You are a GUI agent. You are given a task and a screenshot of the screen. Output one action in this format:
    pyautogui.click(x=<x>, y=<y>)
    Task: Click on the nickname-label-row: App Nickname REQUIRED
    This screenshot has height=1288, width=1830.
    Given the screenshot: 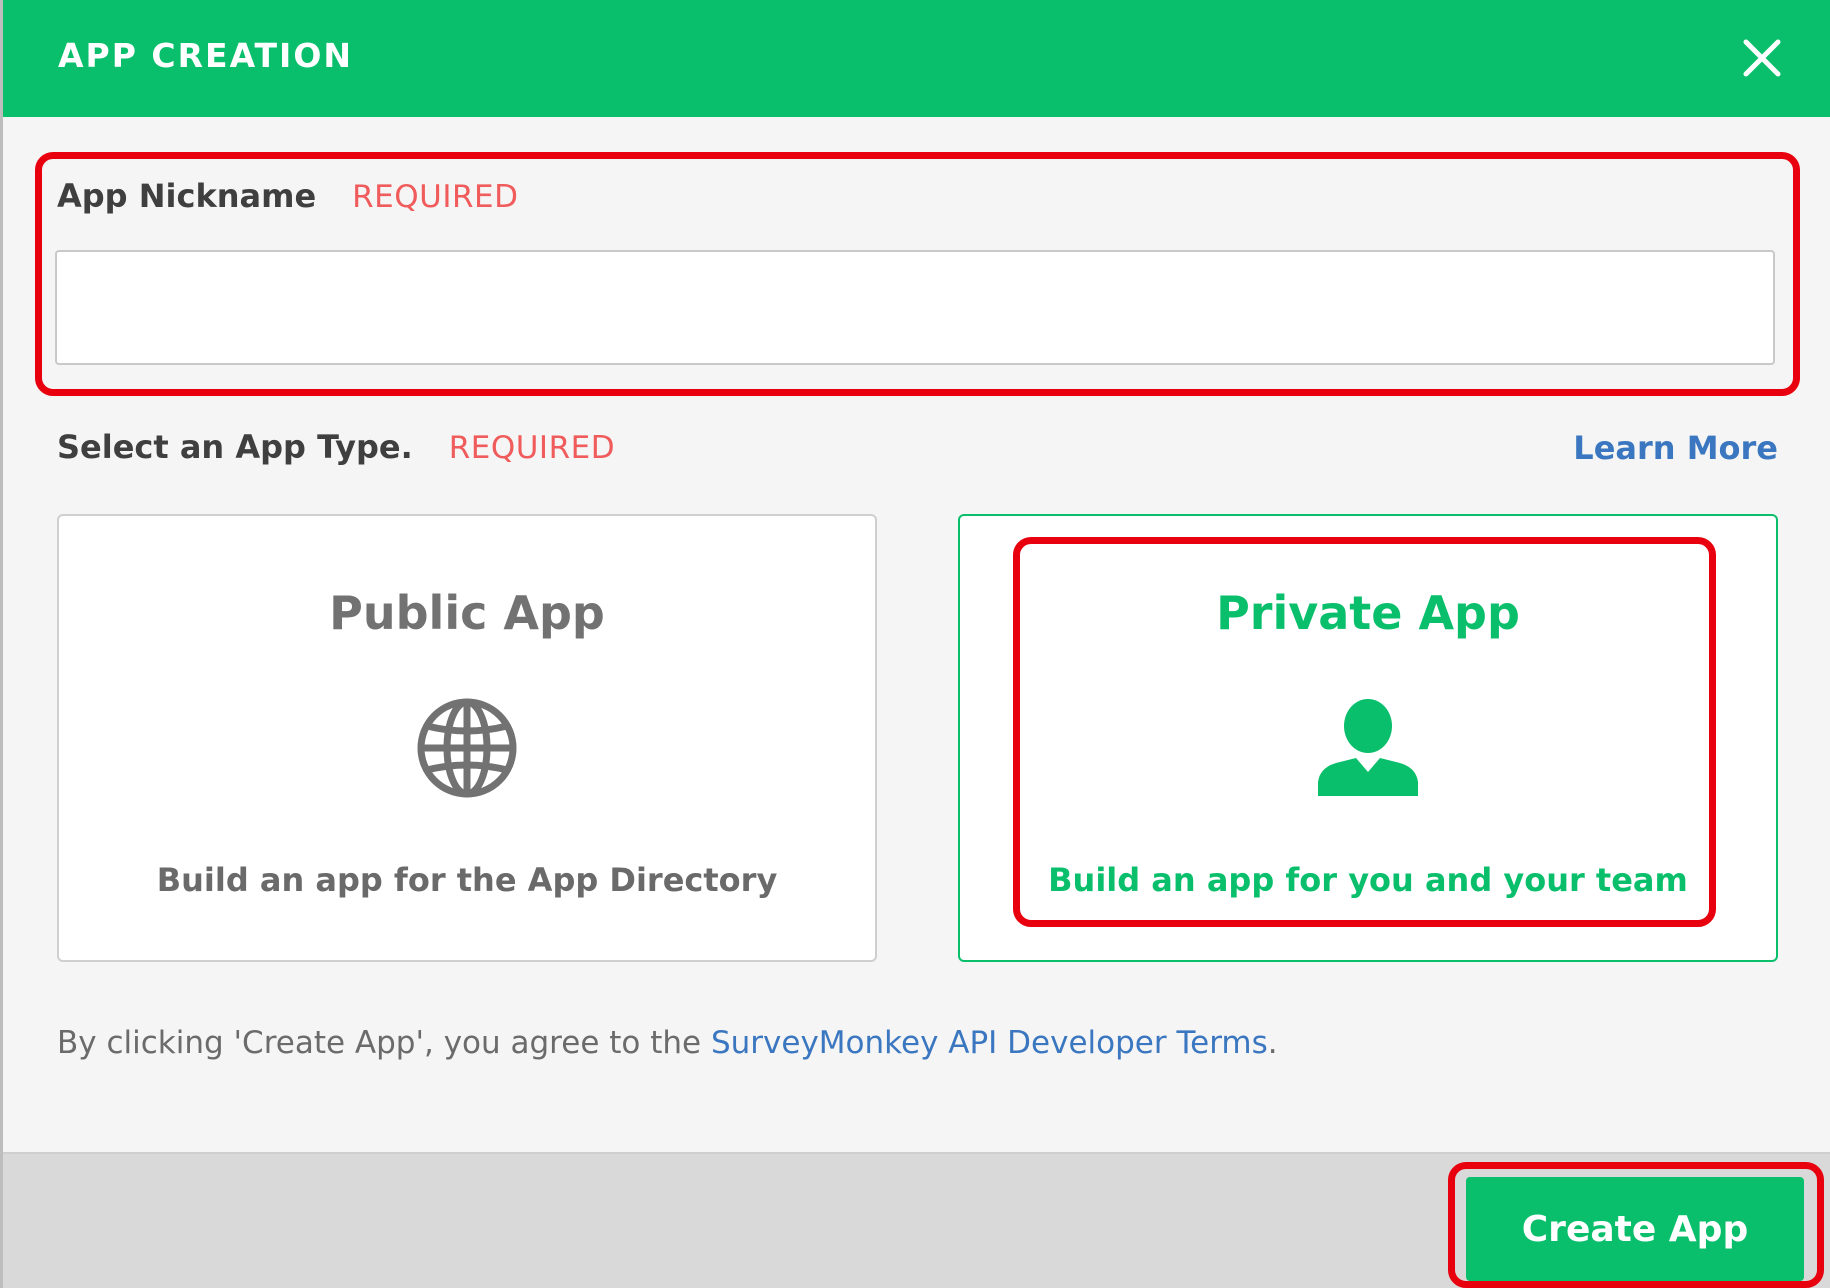 What is the action you would take?
    pyautogui.click(x=288, y=196)
    